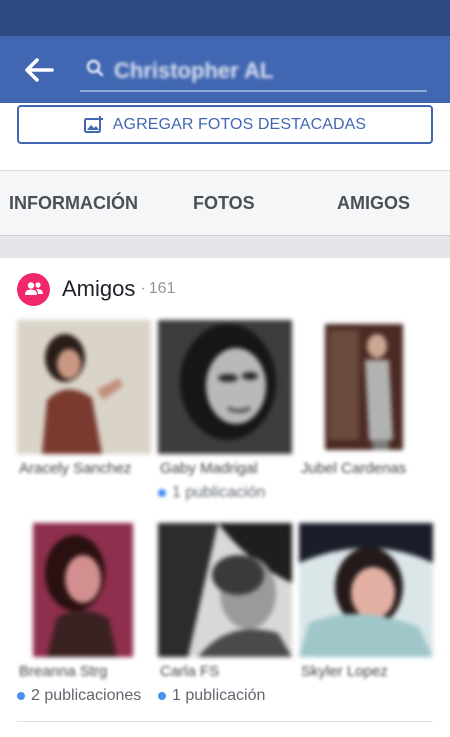 This screenshot has height=737, width=450. What do you see at coordinates (239, 124) in the screenshot?
I see `add-featured-photos-label: AGREGAR FOTOS DESTACADAS` at bounding box center [239, 124].